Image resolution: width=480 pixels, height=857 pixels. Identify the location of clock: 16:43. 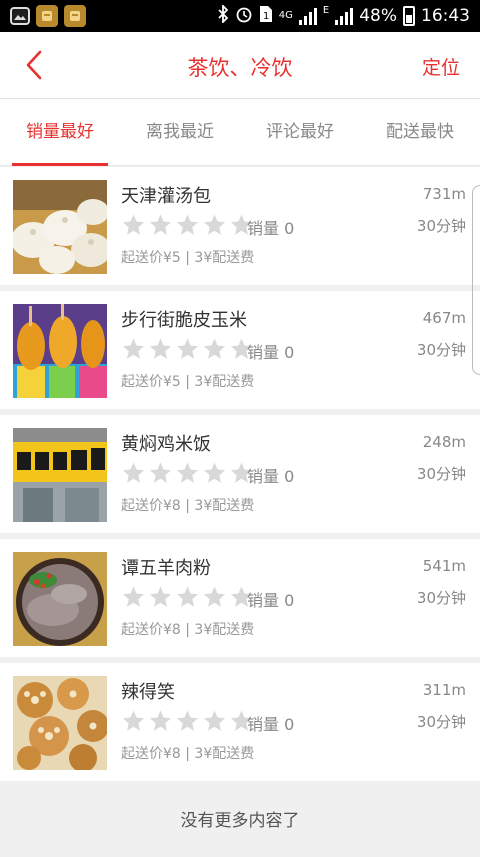
(445, 16).